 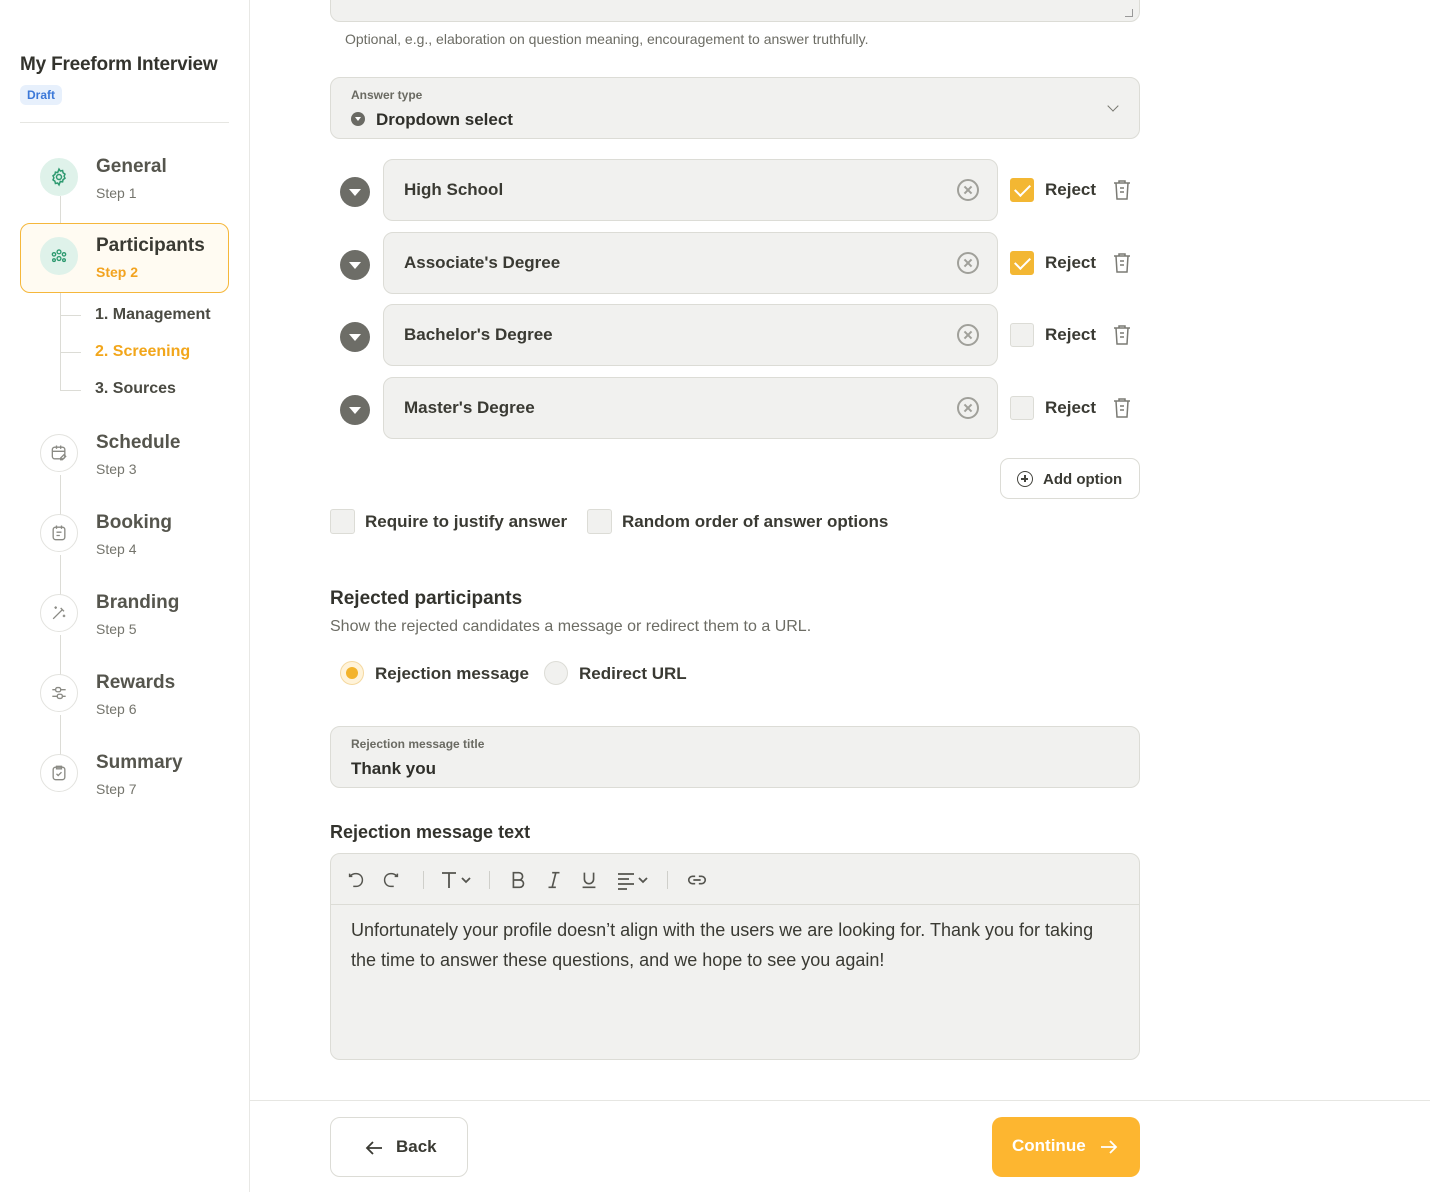 What do you see at coordinates (116, 789) in the screenshot?
I see `step-sub: Step 7` at bounding box center [116, 789].